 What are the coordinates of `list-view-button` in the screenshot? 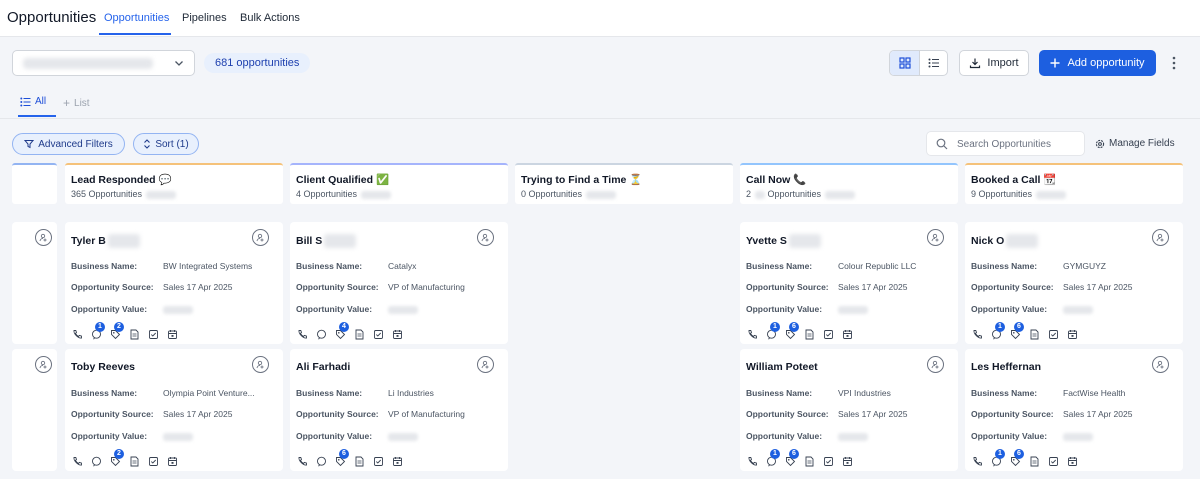 It's located at (933, 63).